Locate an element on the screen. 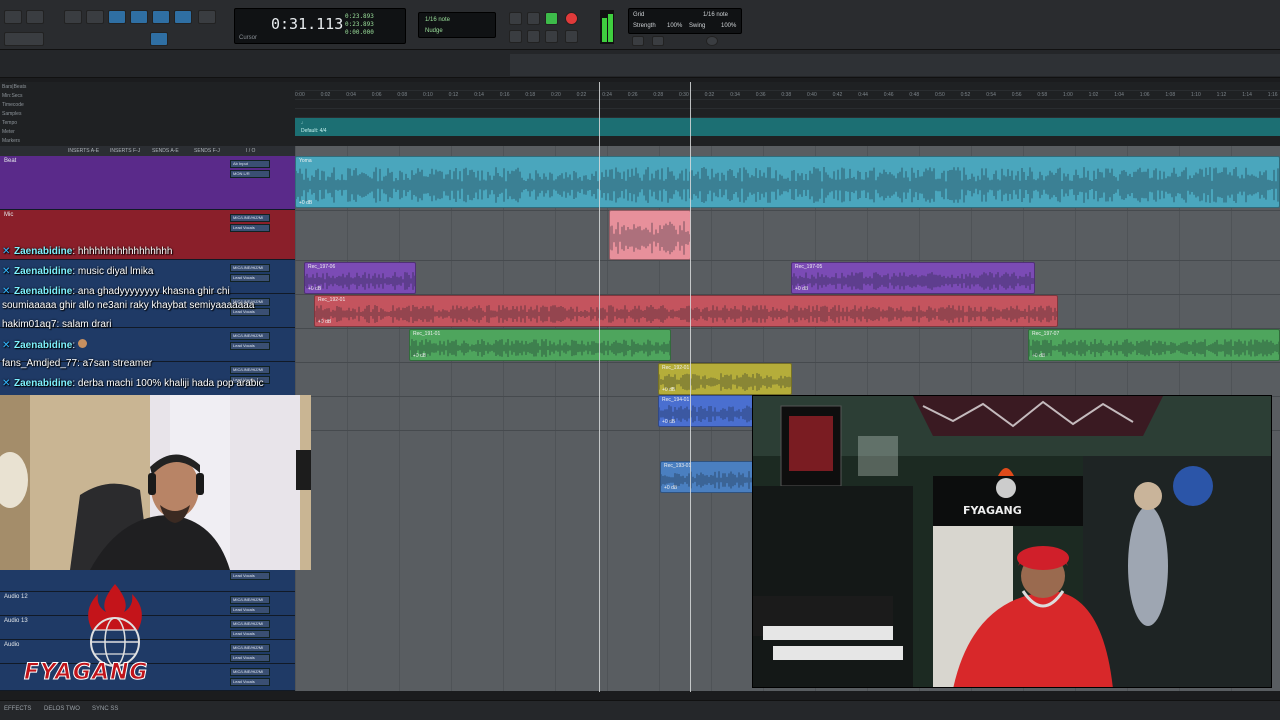 The height and width of the screenshot is (720, 1280). time-tick: 0:08 is located at coordinates (402, 95).